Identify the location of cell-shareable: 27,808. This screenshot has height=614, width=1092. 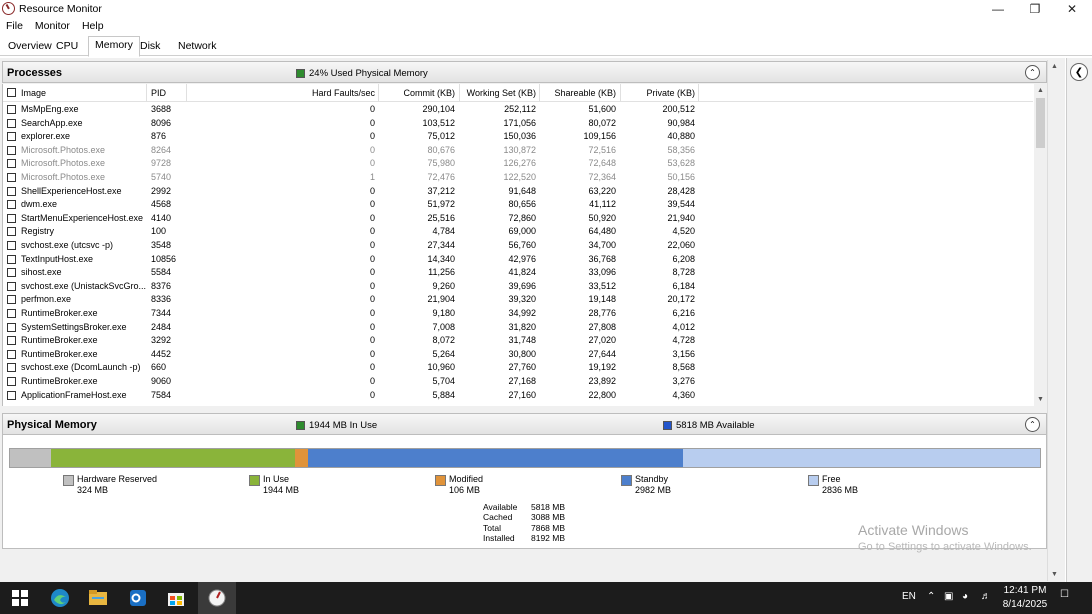
(602, 326).